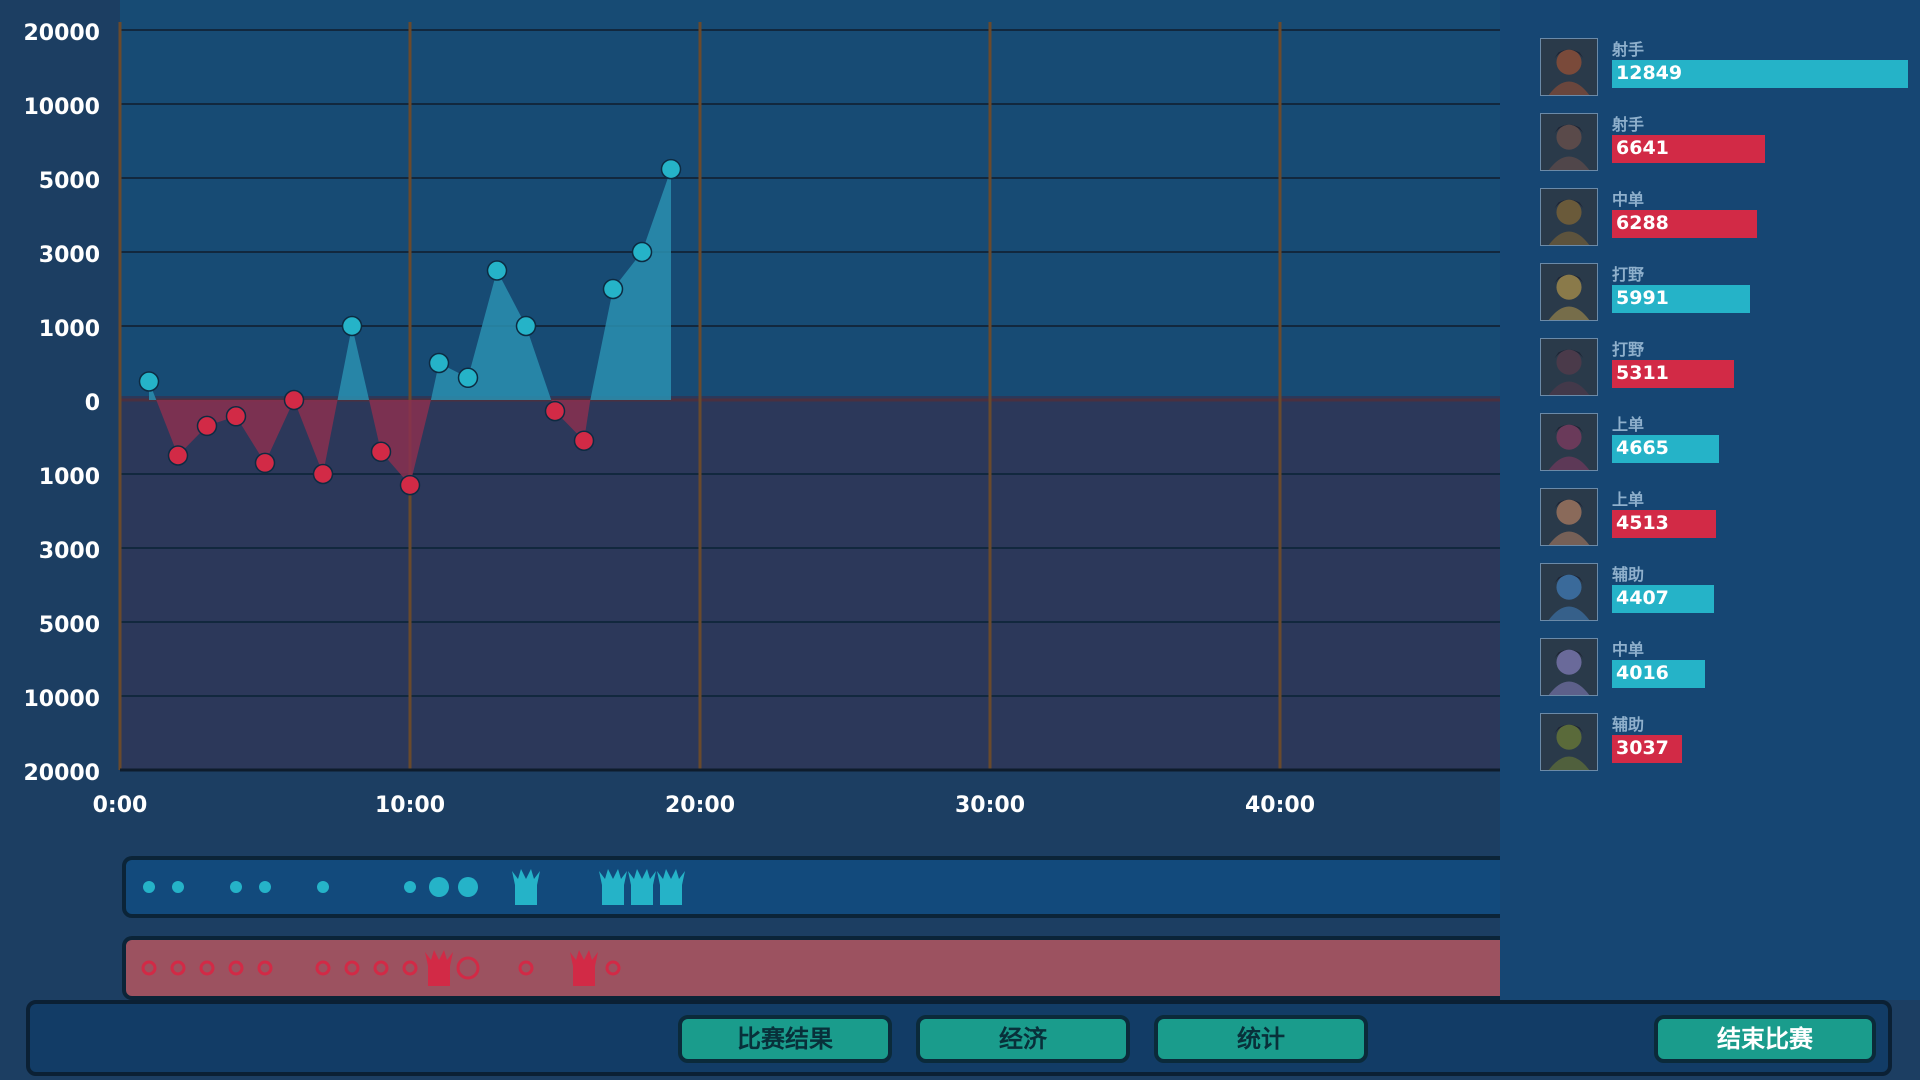 This screenshot has height=1080, width=1920. I want to click on player-gold-bar: 12849, so click(1760, 74).